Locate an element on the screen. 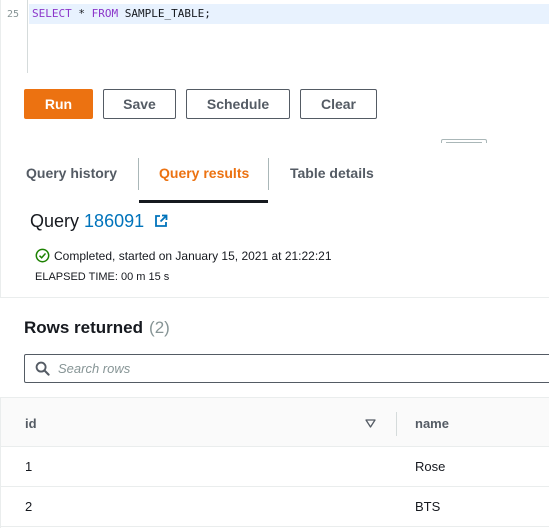  editor-gutter: 25 is located at coordinates (14, 36).